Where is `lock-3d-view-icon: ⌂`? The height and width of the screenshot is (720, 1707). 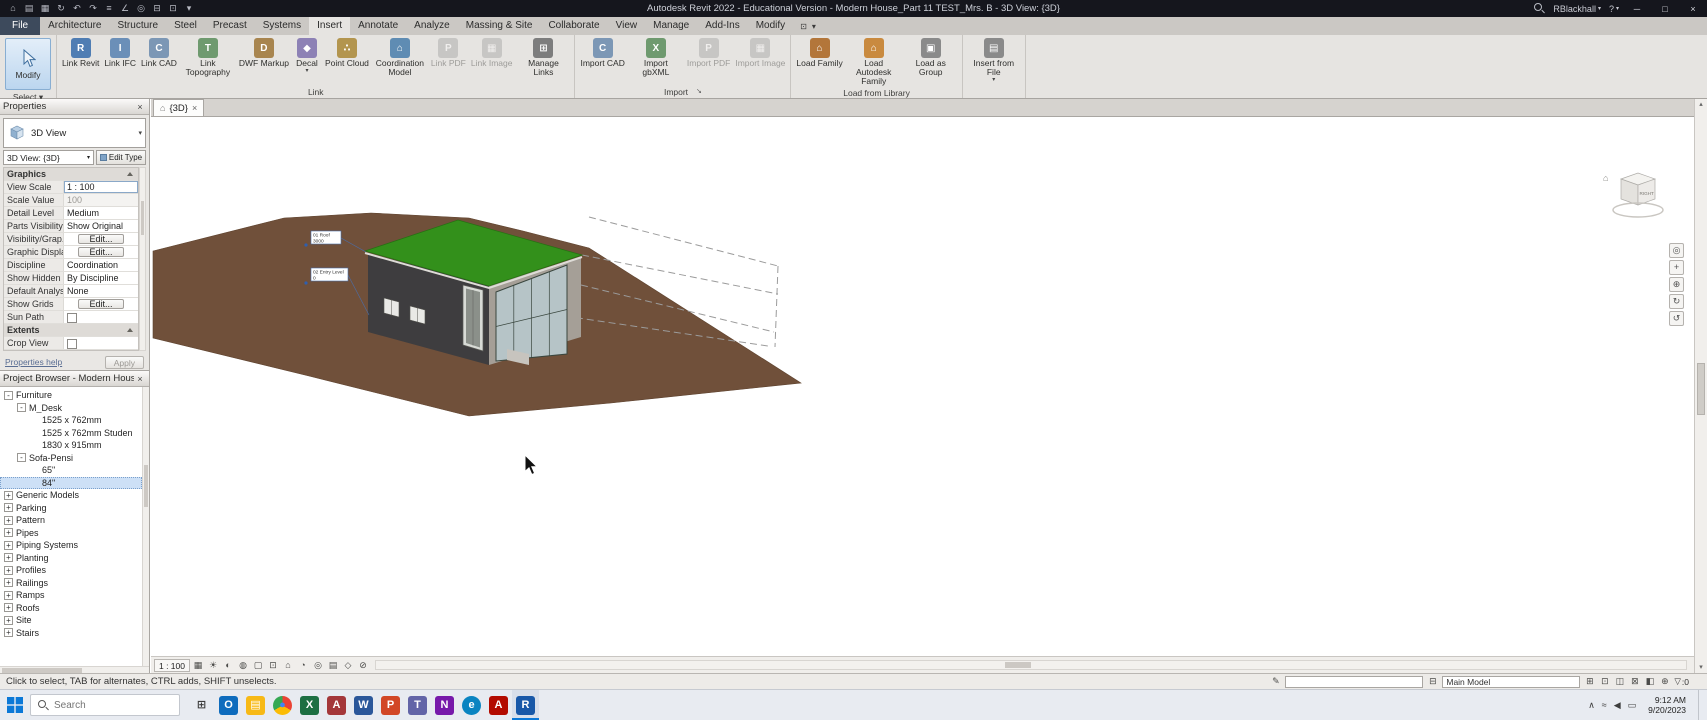 lock-3d-view-icon: ⌂ is located at coordinates (288, 665).